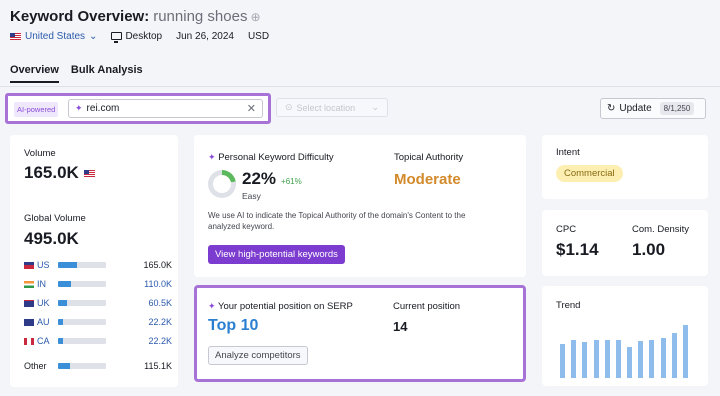  I want to click on location-select: ⊙ Select location ⌄, so click(332, 107).